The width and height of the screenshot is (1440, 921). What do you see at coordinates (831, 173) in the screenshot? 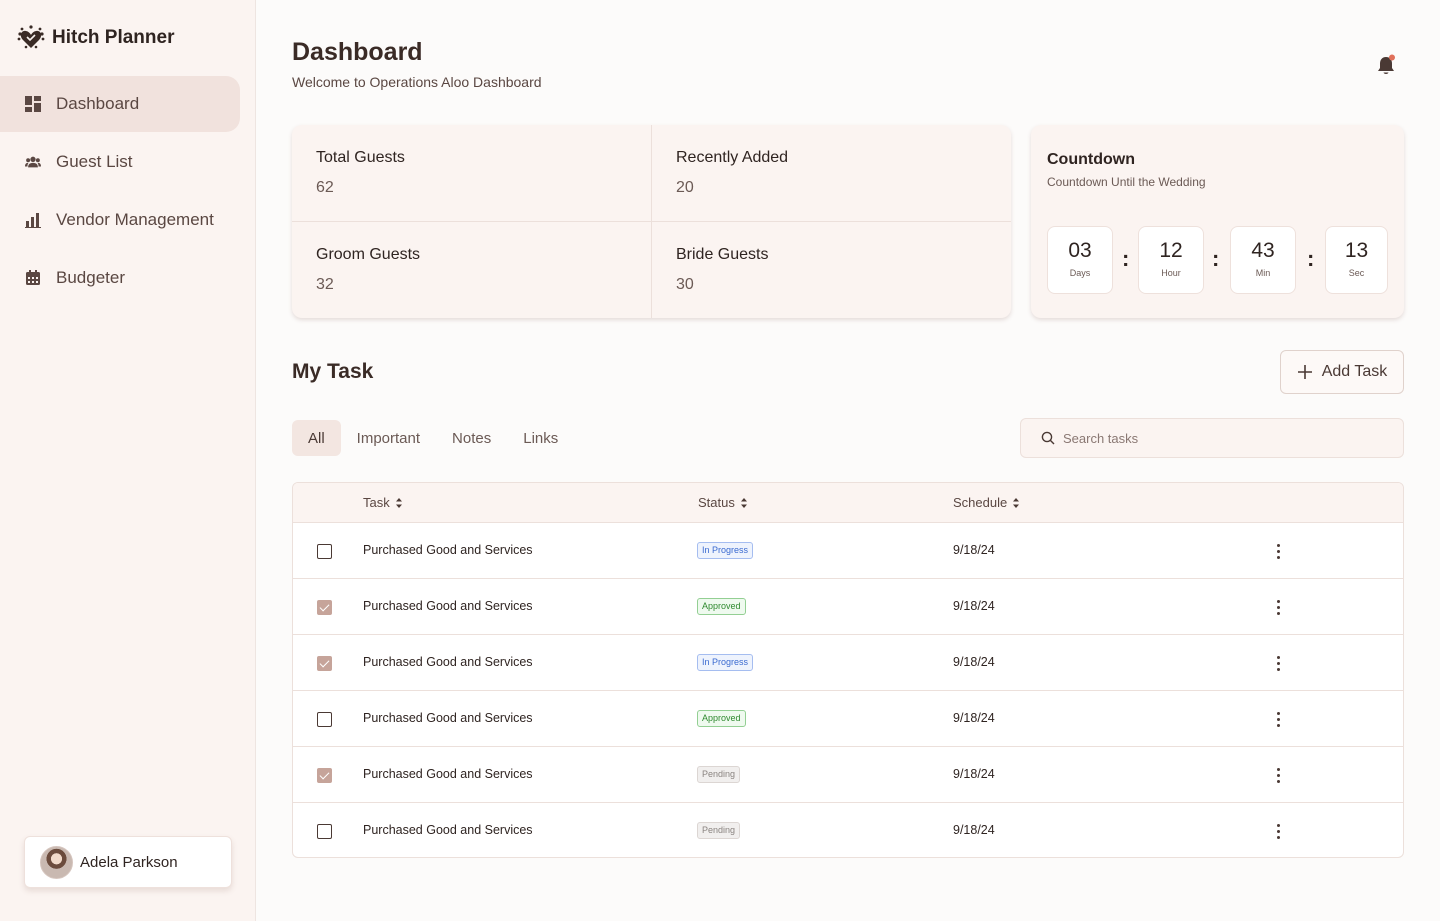
I see `stat-recently-added: Recently Added 20` at bounding box center [831, 173].